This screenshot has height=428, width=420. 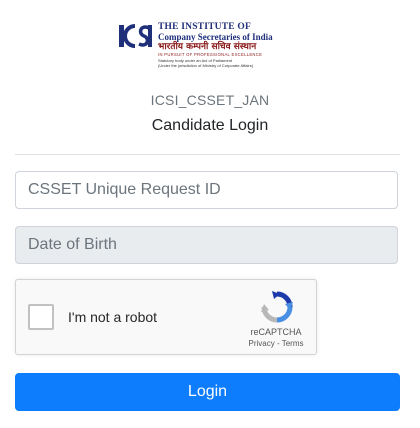 What do you see at coordinates (215, 37) in the screenshot?
I see `logo-line-company: Company Secretaries of India` at bounding box center [215, 37].